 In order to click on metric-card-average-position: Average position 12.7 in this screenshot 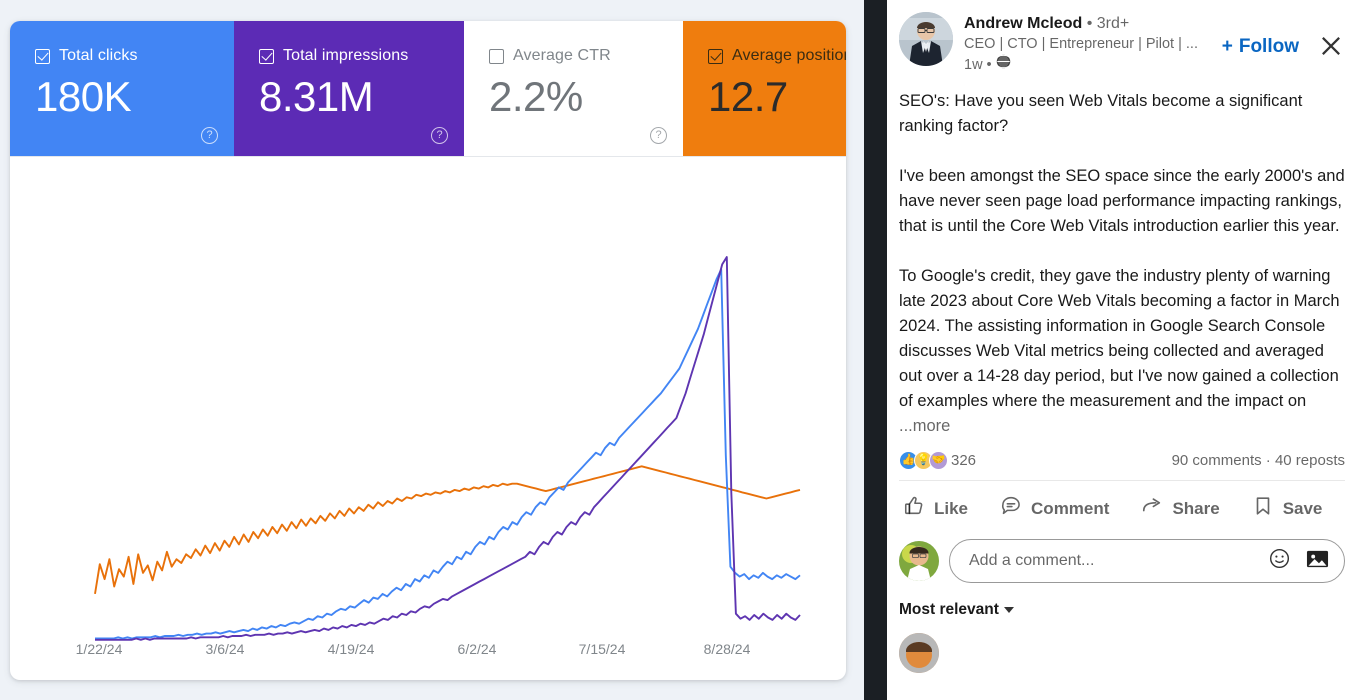, I will do `click(764, 88)`.